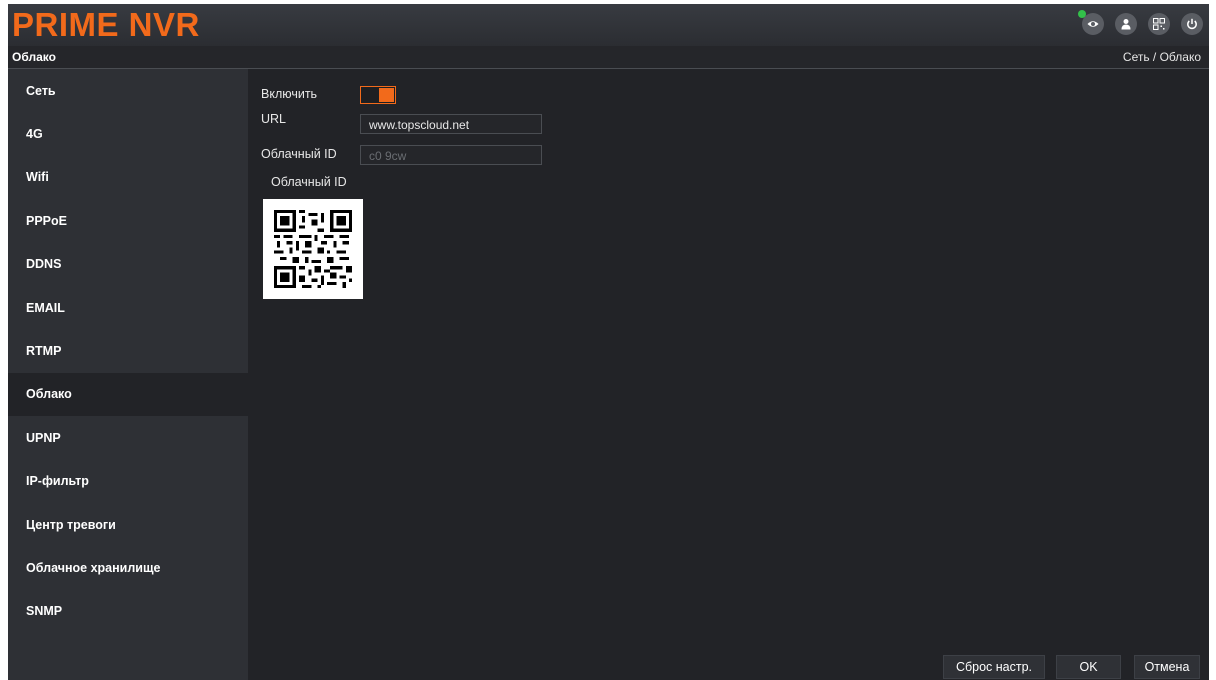 Image resolution: width=1216 pixels, height=680 pixels. Describe the element at coordinates (608, 57) in the screenshot. I see `title-bar: Облако Сеть / Облако` at that location.